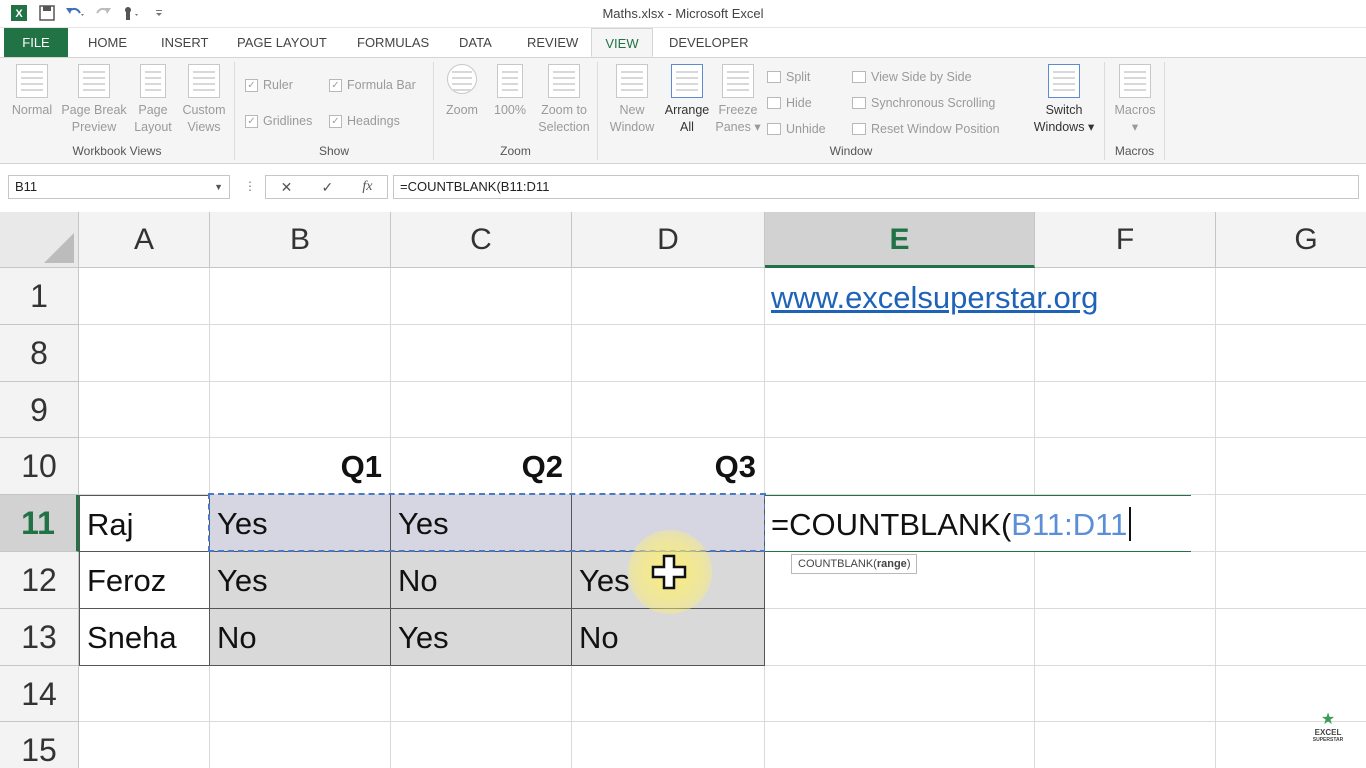  I want to click on column-header-d: D, so click(668, 240).